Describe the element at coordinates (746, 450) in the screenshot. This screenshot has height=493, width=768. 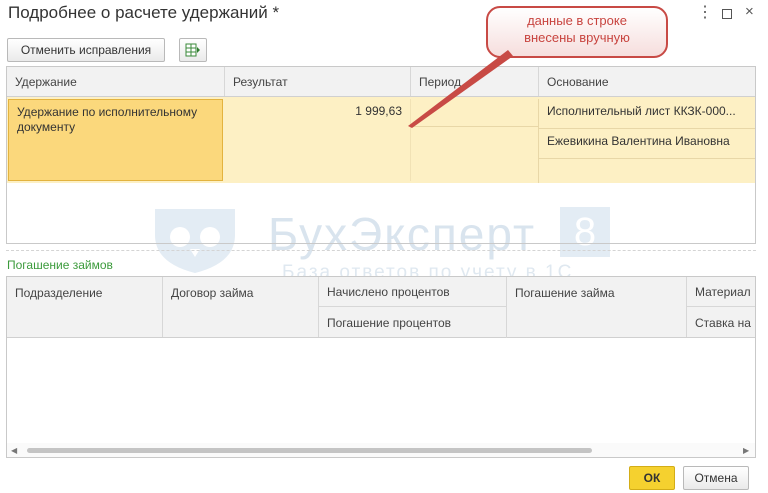
I see `scroll-right-icon: ▶` at that location.